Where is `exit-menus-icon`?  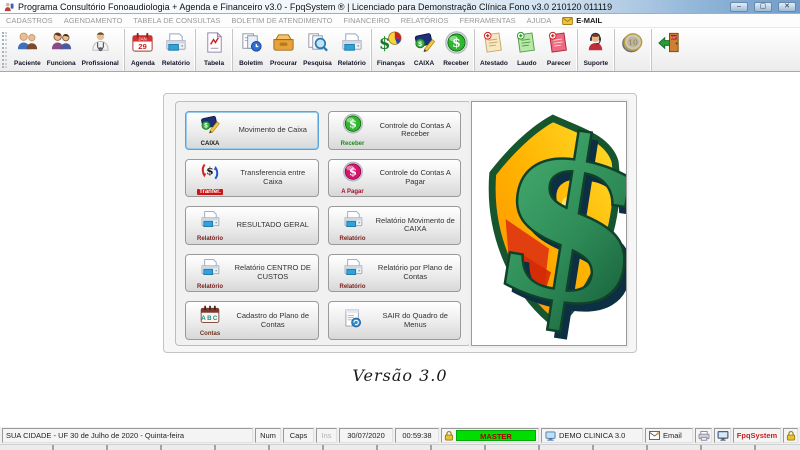 exit-menus-icon is located at coordinates (353, 321).